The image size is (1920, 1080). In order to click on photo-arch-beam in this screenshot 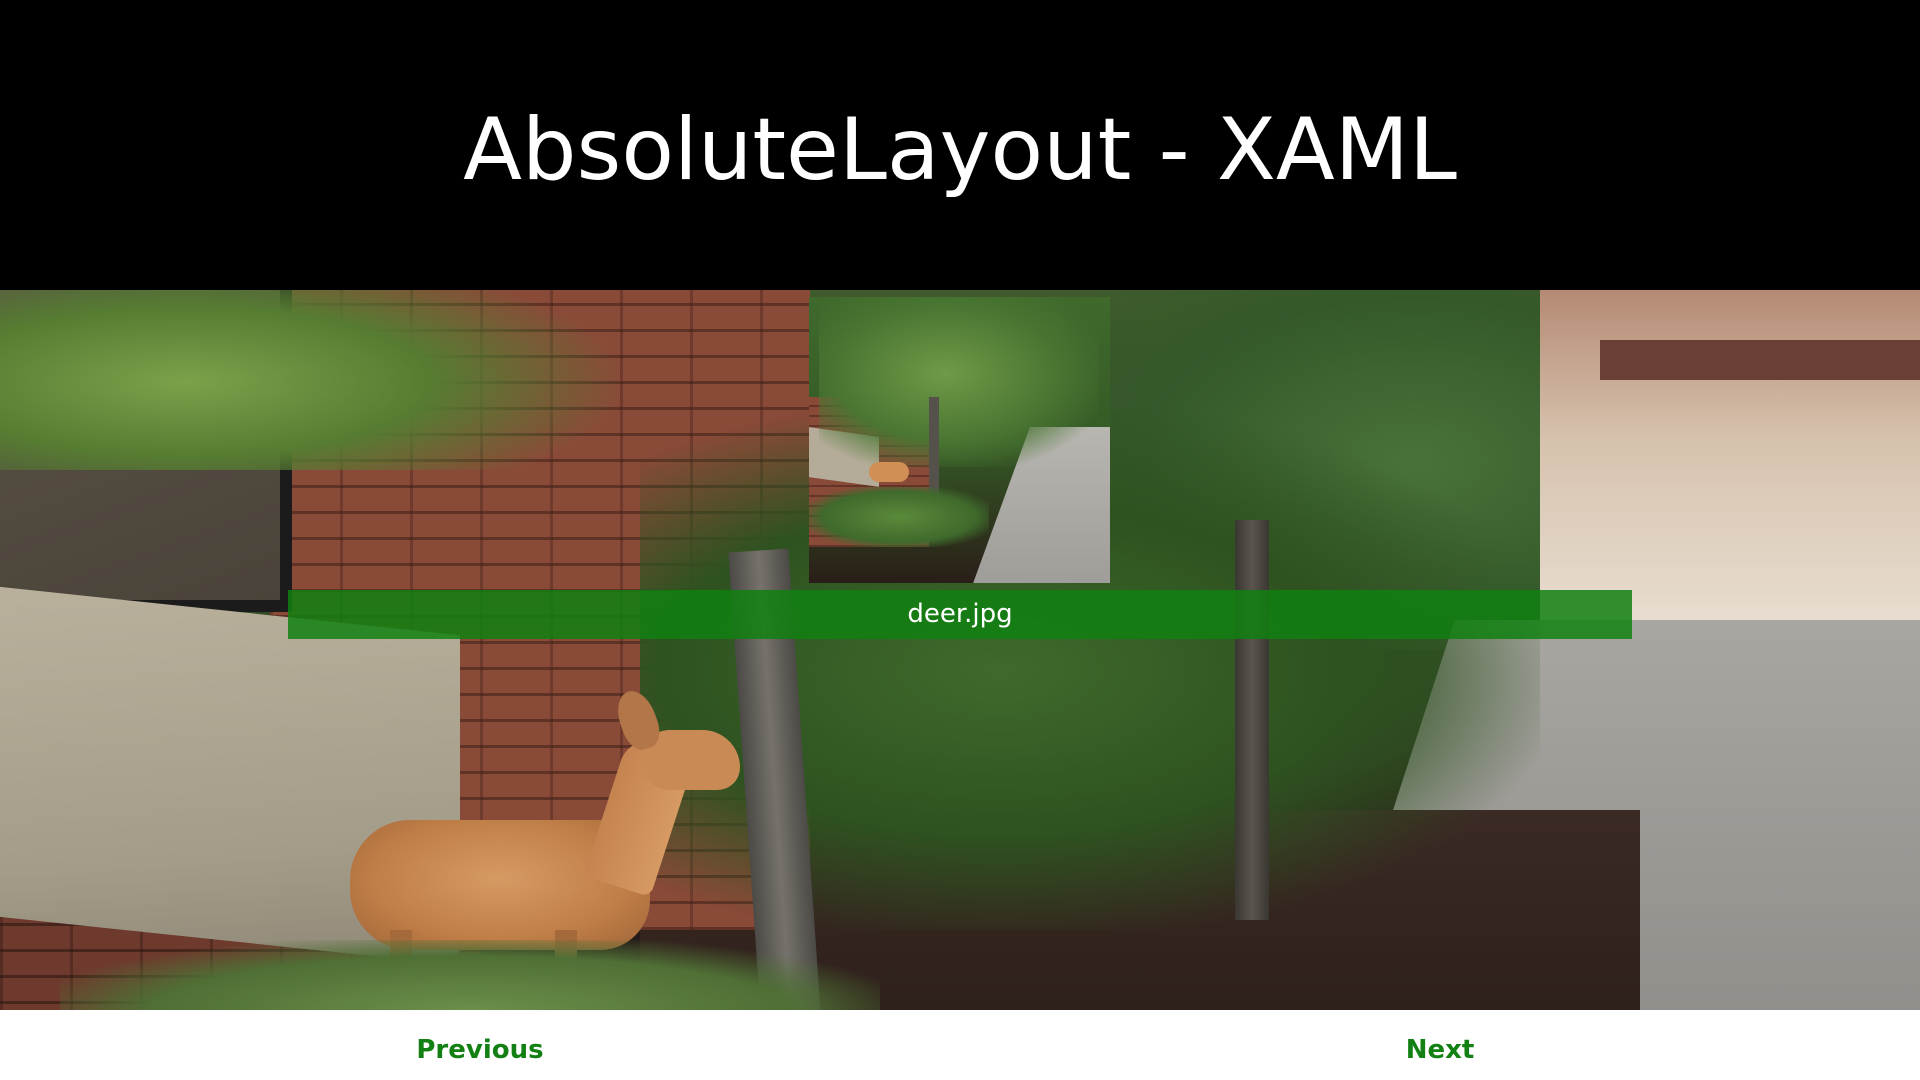, I will do `click(1760, 360)`.